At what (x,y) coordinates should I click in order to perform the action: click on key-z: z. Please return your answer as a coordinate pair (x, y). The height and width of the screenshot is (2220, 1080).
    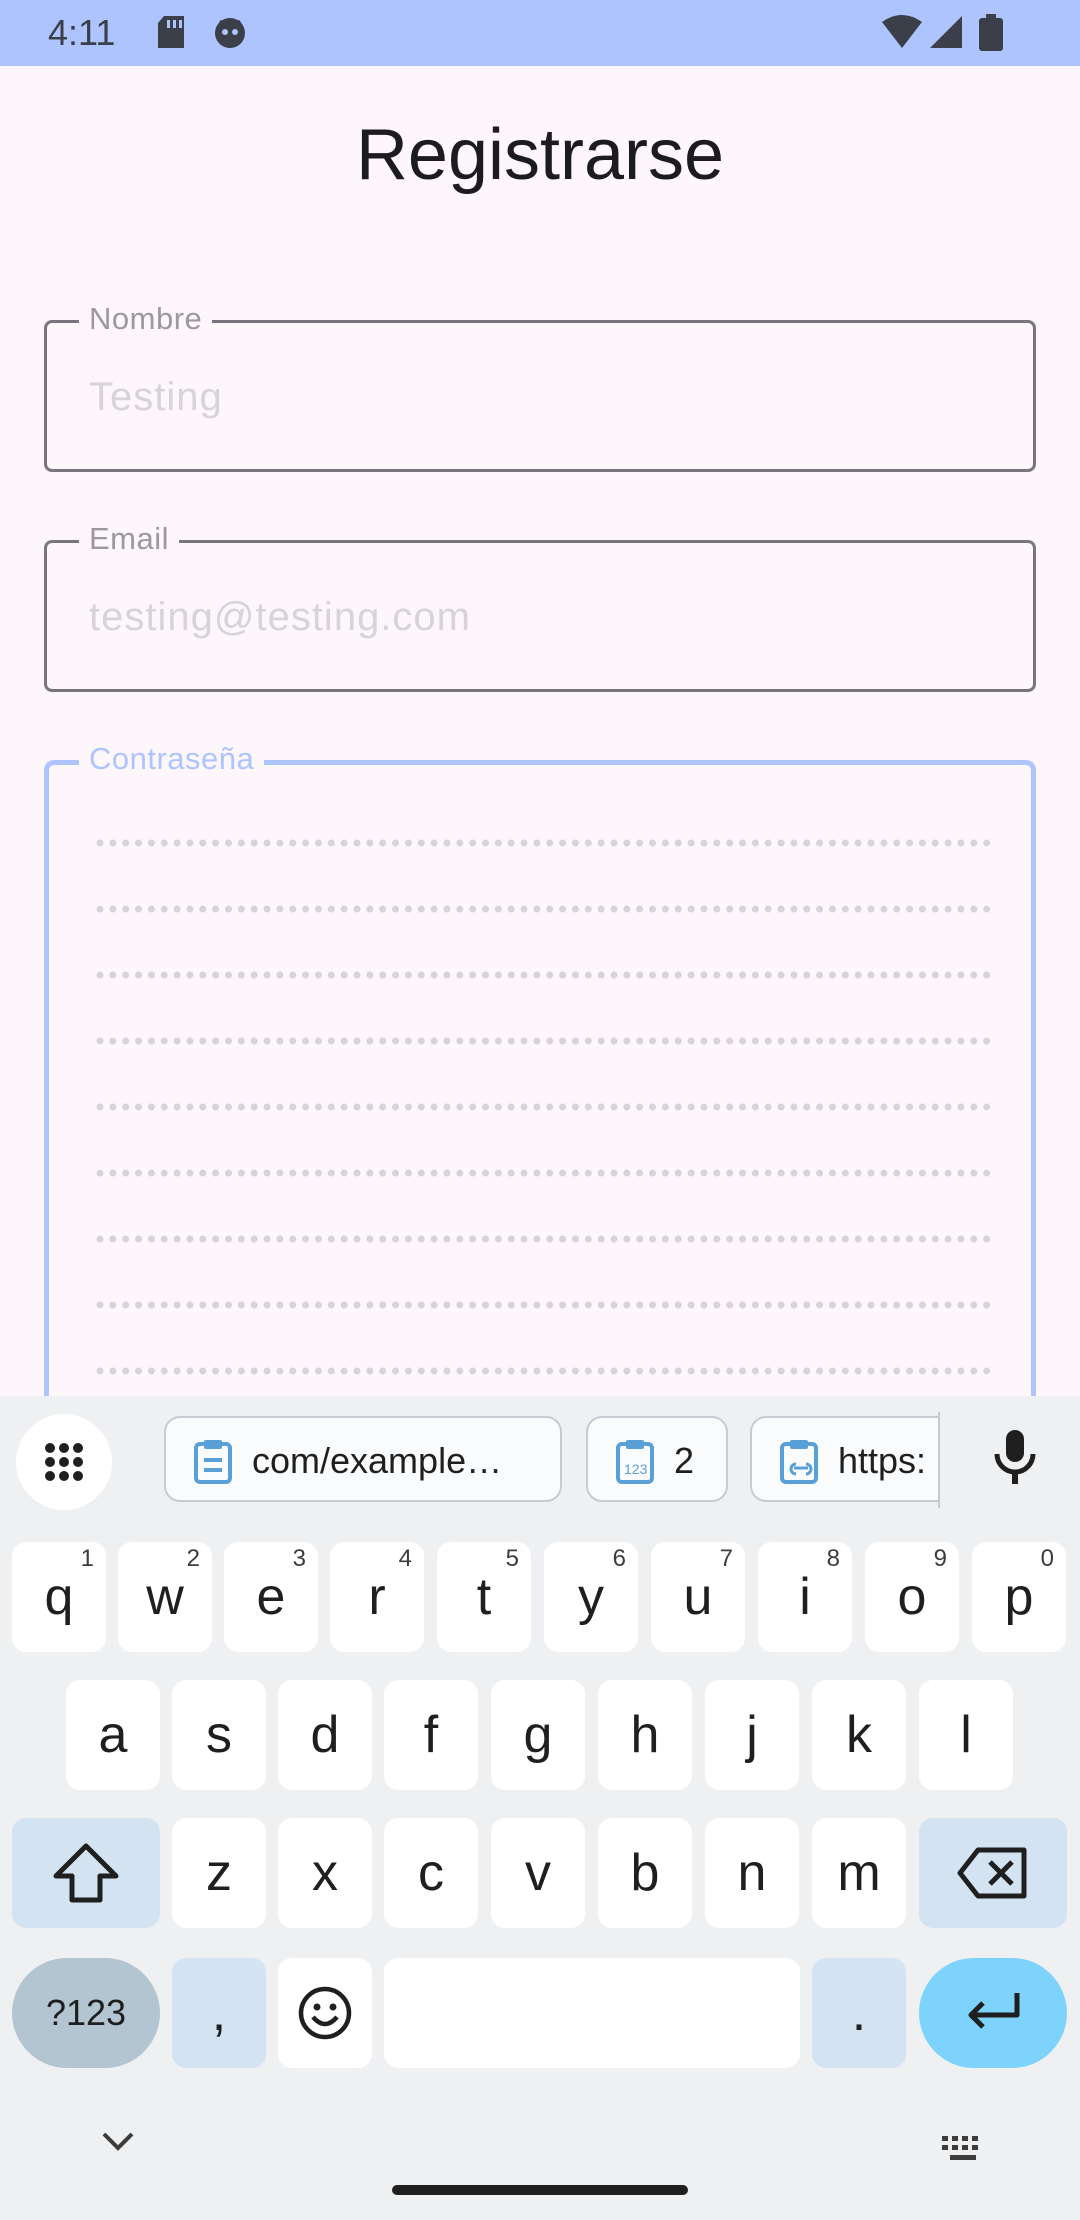
    Looking at the image, I should click on (219, 1873).